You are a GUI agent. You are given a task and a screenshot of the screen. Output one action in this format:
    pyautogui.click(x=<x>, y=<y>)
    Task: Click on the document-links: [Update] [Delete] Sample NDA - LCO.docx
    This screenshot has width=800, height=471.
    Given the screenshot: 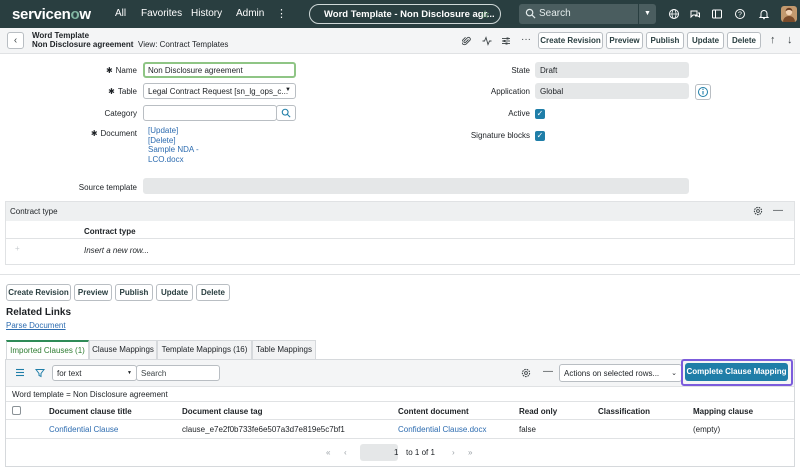 What is the action you would take?
    pyautogui.click(x=173, y=145)
    